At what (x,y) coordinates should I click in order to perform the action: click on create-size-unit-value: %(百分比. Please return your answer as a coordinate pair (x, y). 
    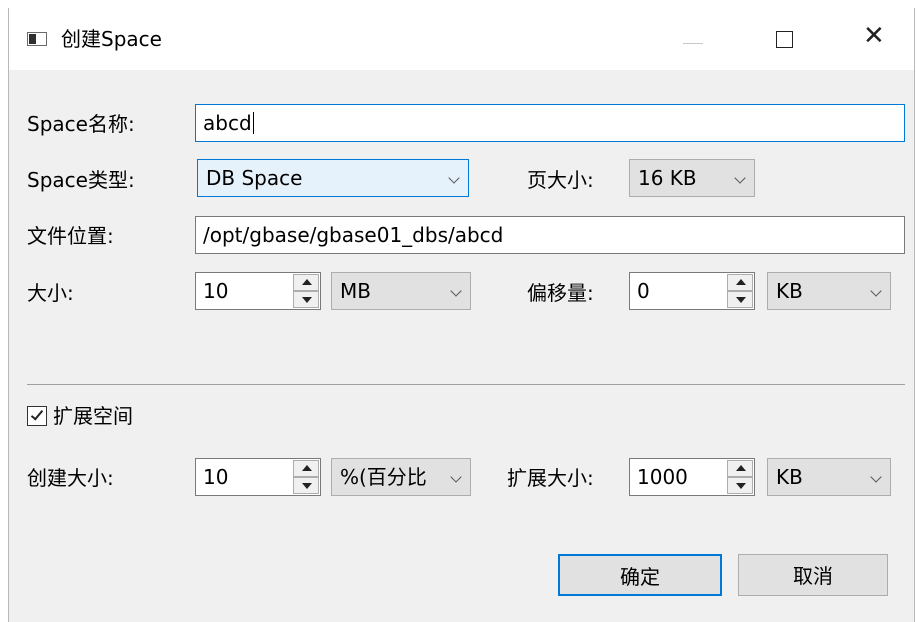
    Looking at the image, I should click on (383, 477).